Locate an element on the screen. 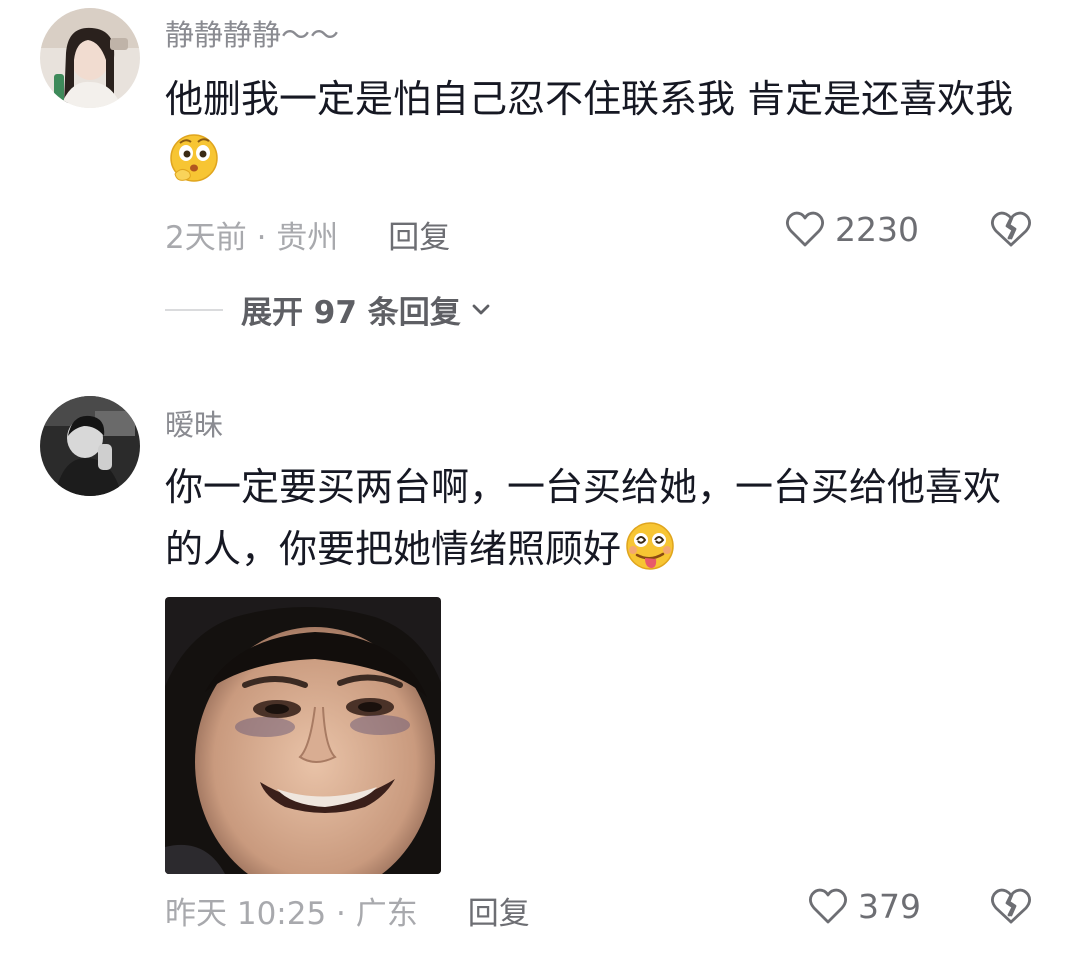  comment-text: 你一定要买两台啊，一台买给她，一台买给他喜欢的人，你要把她情绪照顾好 is located at coordinates (600, 518).